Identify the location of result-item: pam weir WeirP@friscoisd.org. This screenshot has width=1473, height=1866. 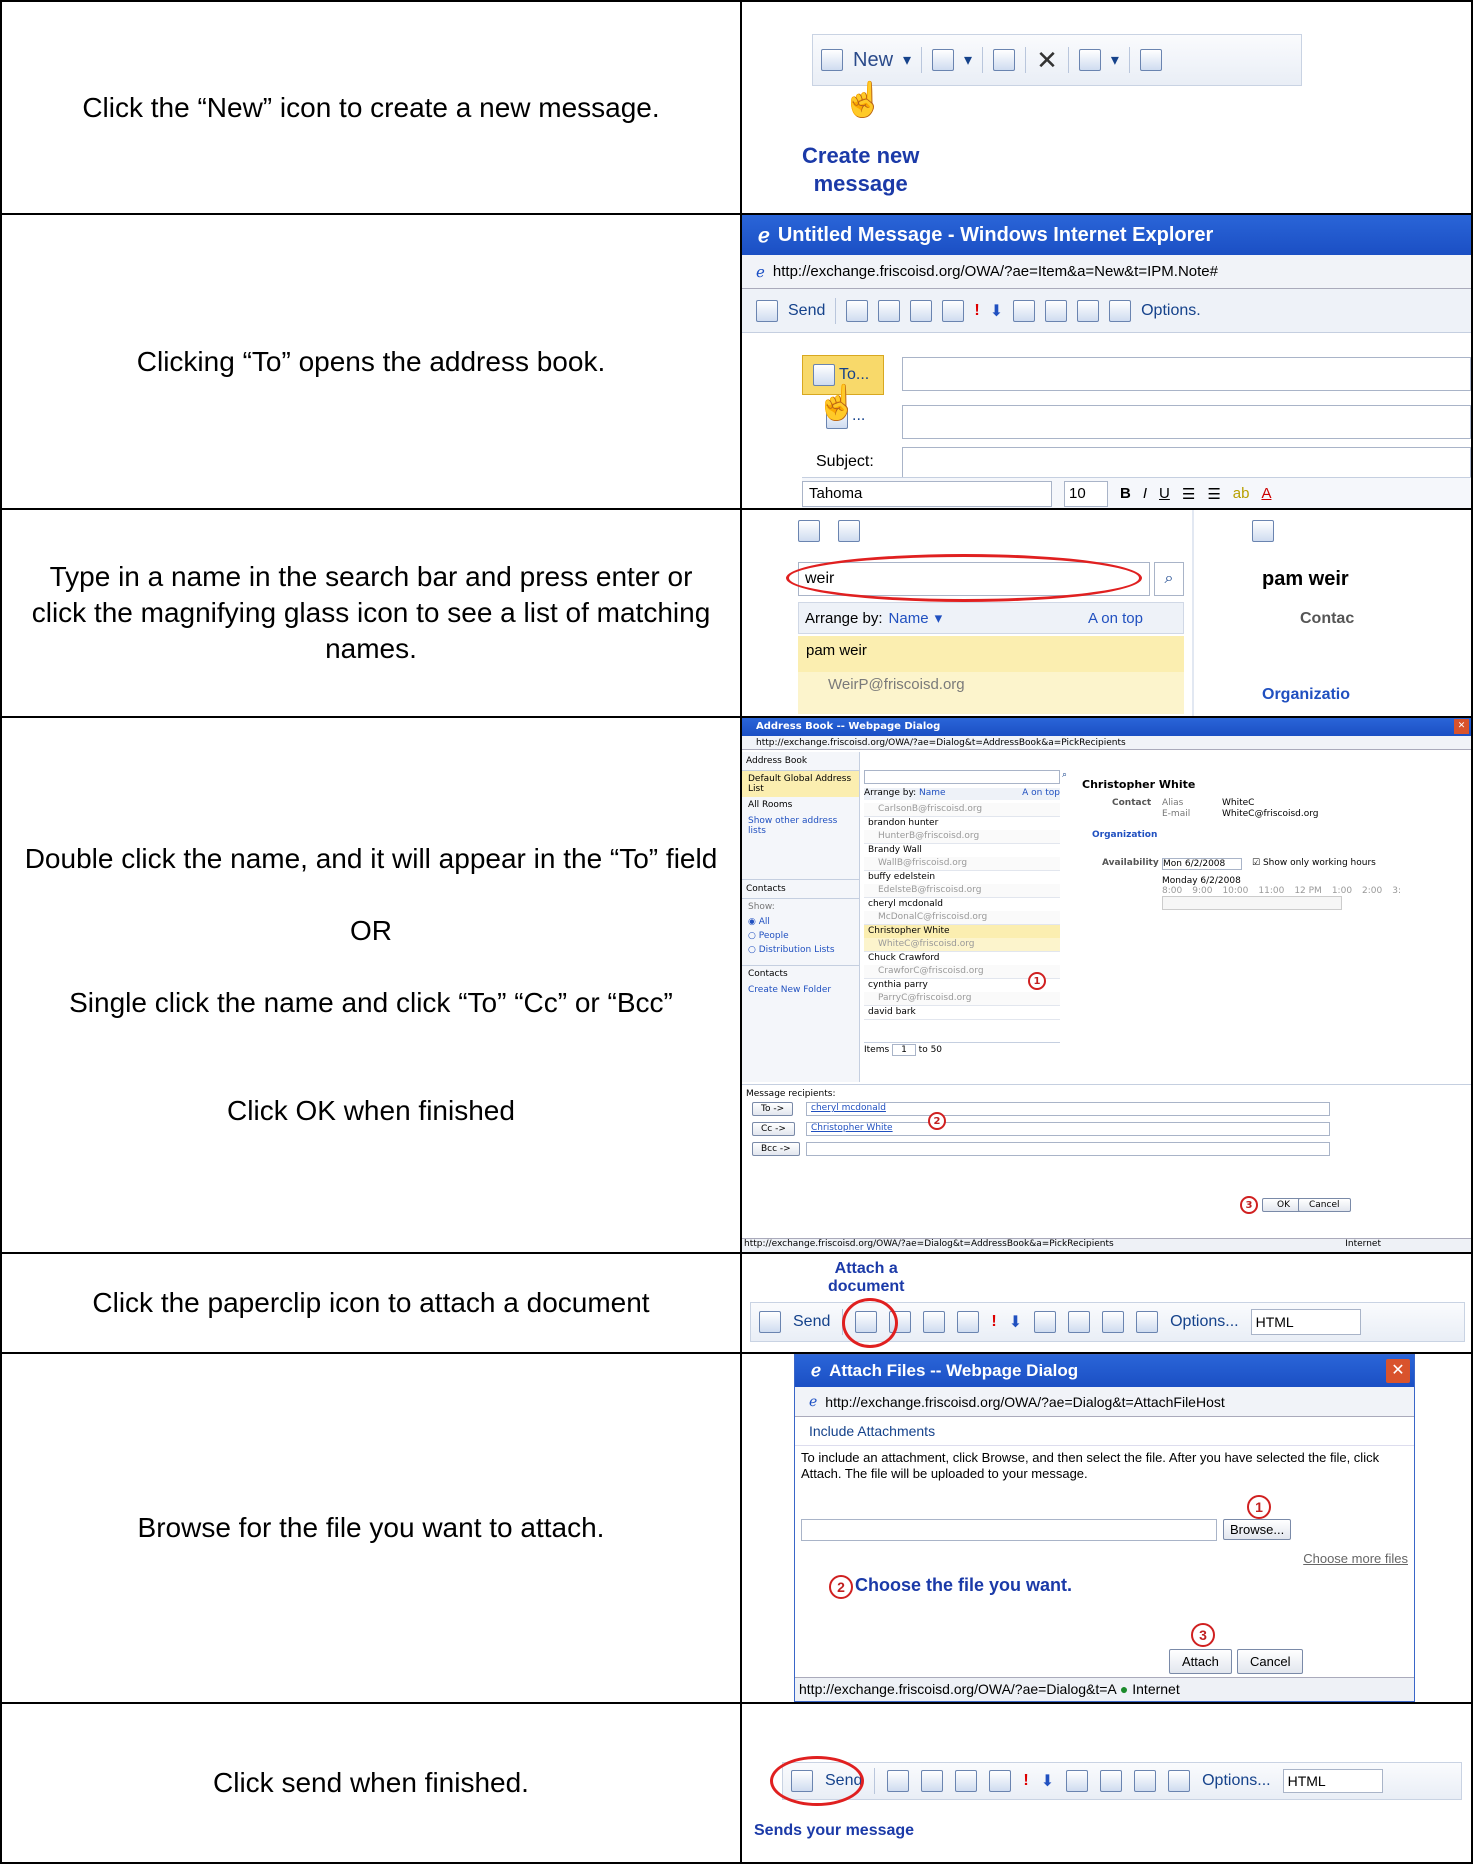
(991, 675).